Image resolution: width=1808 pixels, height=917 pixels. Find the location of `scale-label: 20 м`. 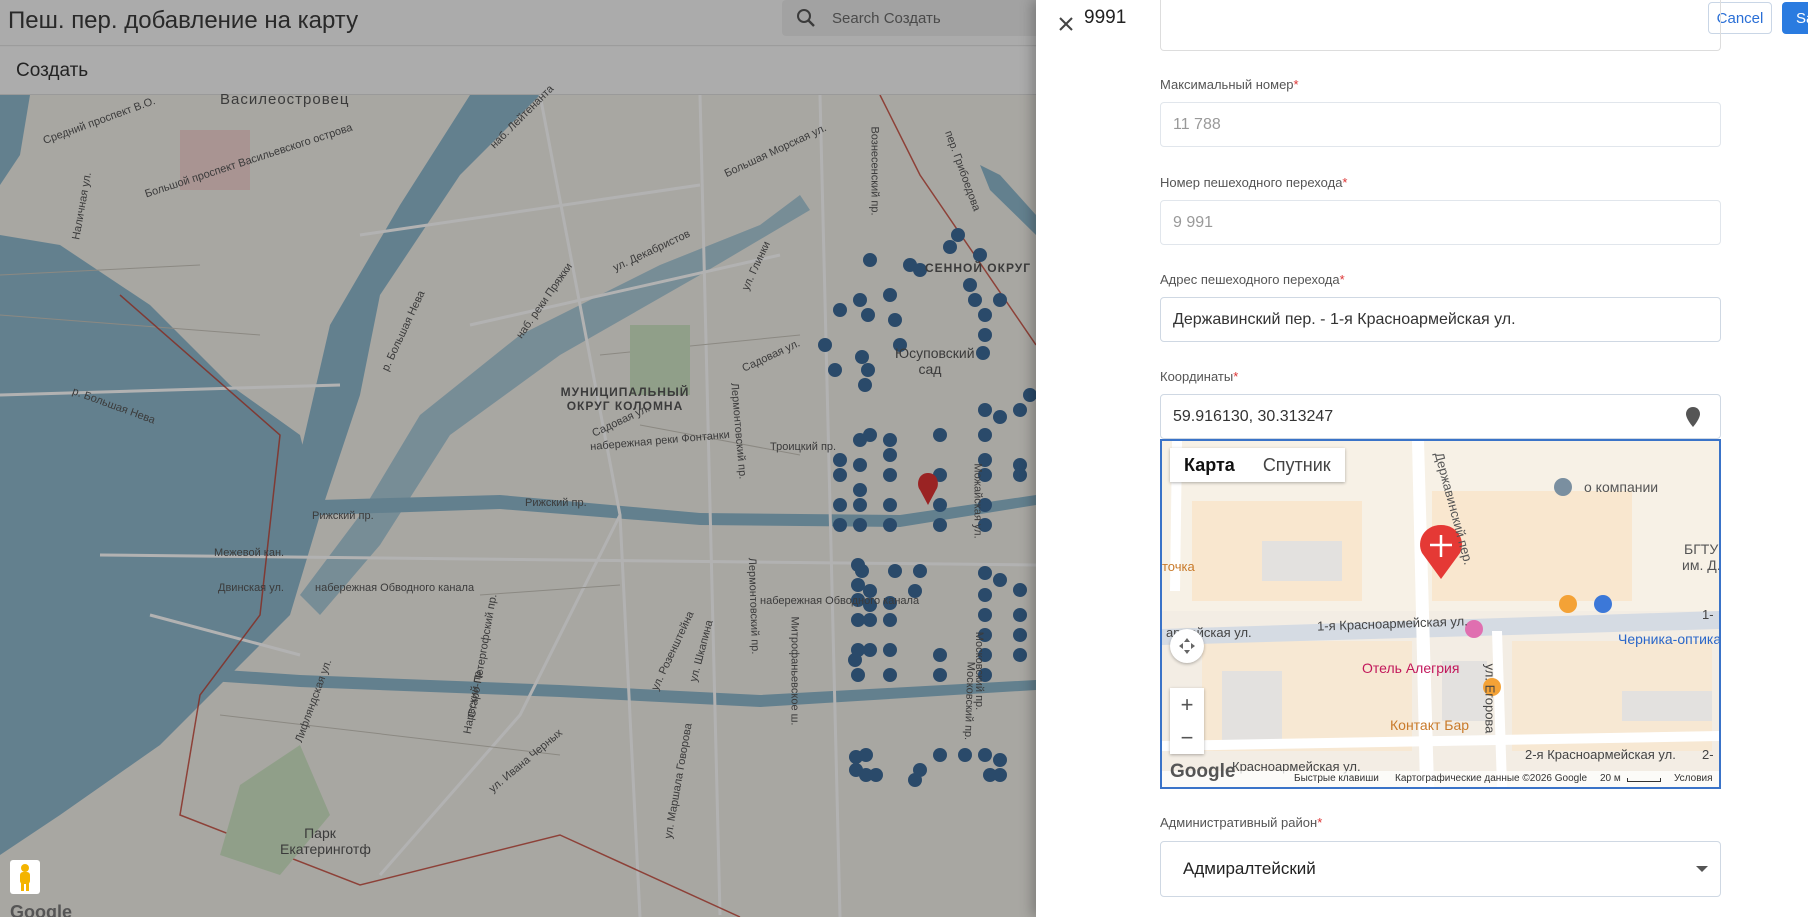

scale-label: 20 м is located at coordinates (1610, 778).